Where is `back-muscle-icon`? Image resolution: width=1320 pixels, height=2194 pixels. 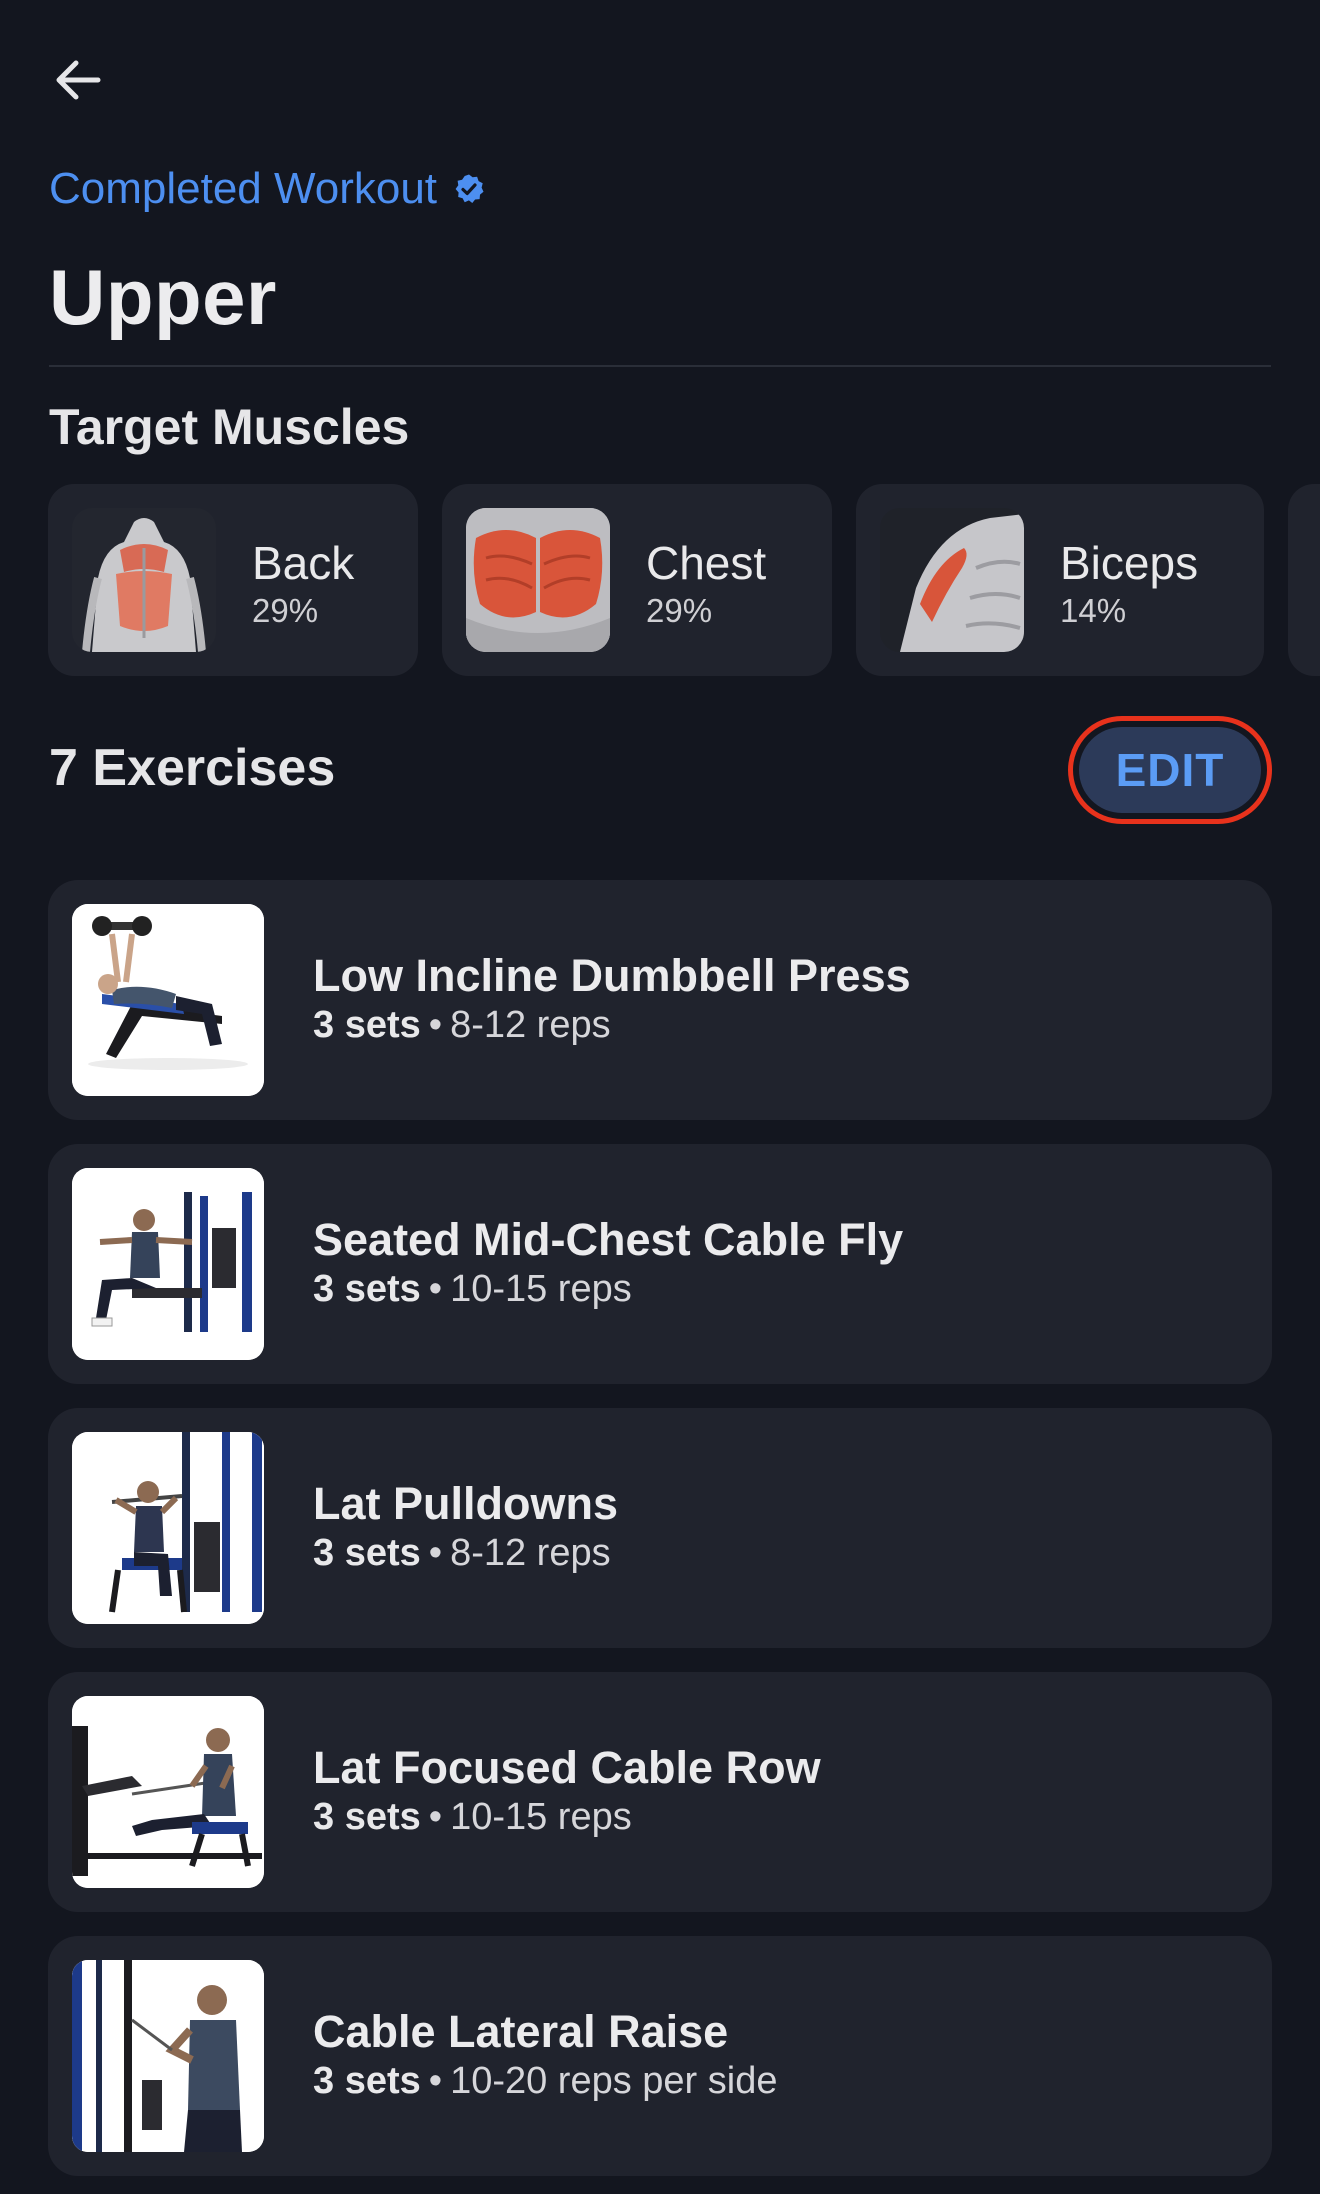 back-muscle-icon is located at coordinates (144, 580).